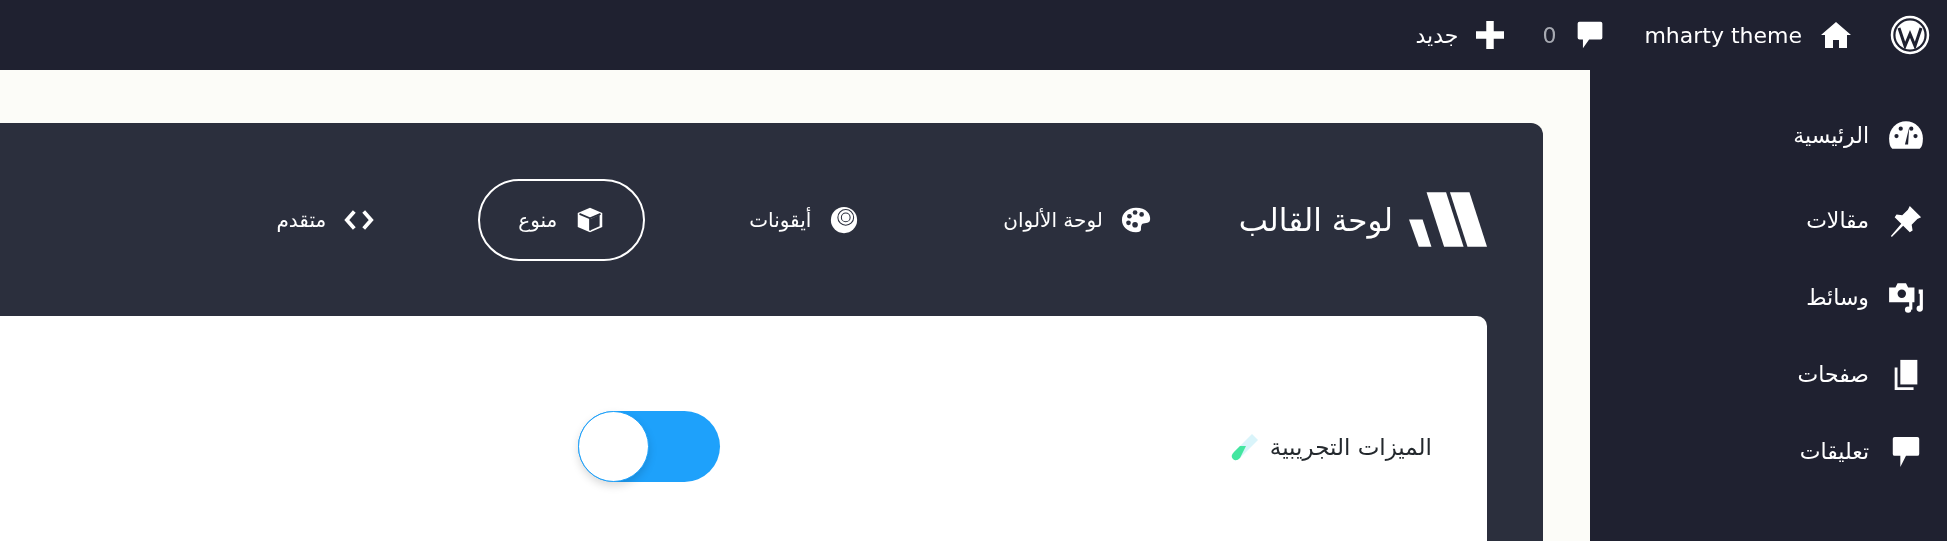 This screenshot has height=541, width=1947. What do you see at coordinates (1836, 35) in the screenshot?
I see `home-icon` at bounding box center [1836, 35].